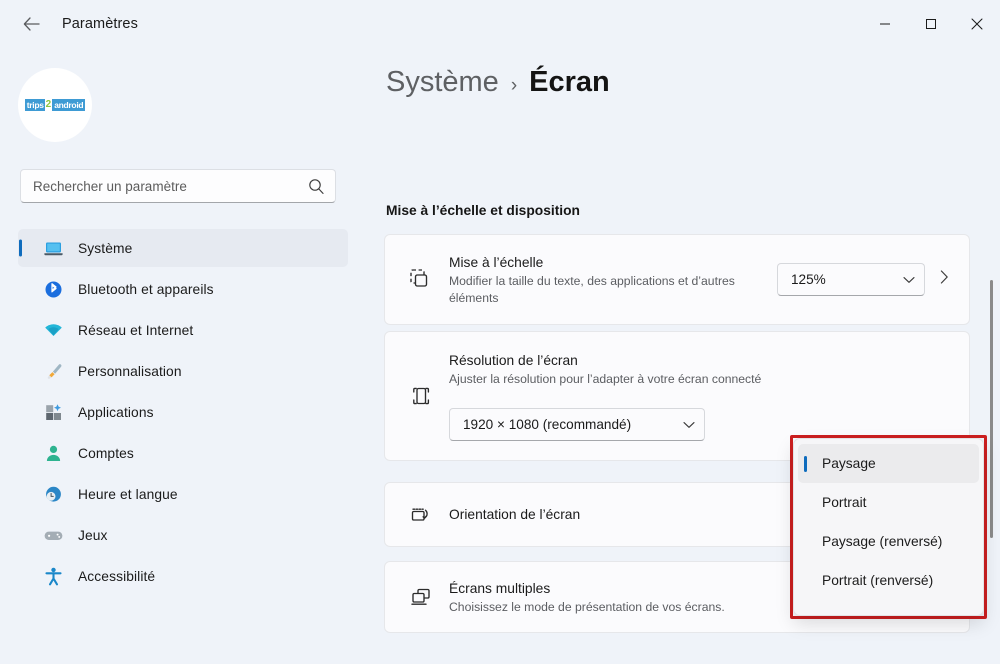 Image resolution: width=1000 pixels, height=664 pixels. Describe the element at coordinates (882, 541) in the screenshot. I see `orientation-option-label: Paysage (renversé)` at that location.